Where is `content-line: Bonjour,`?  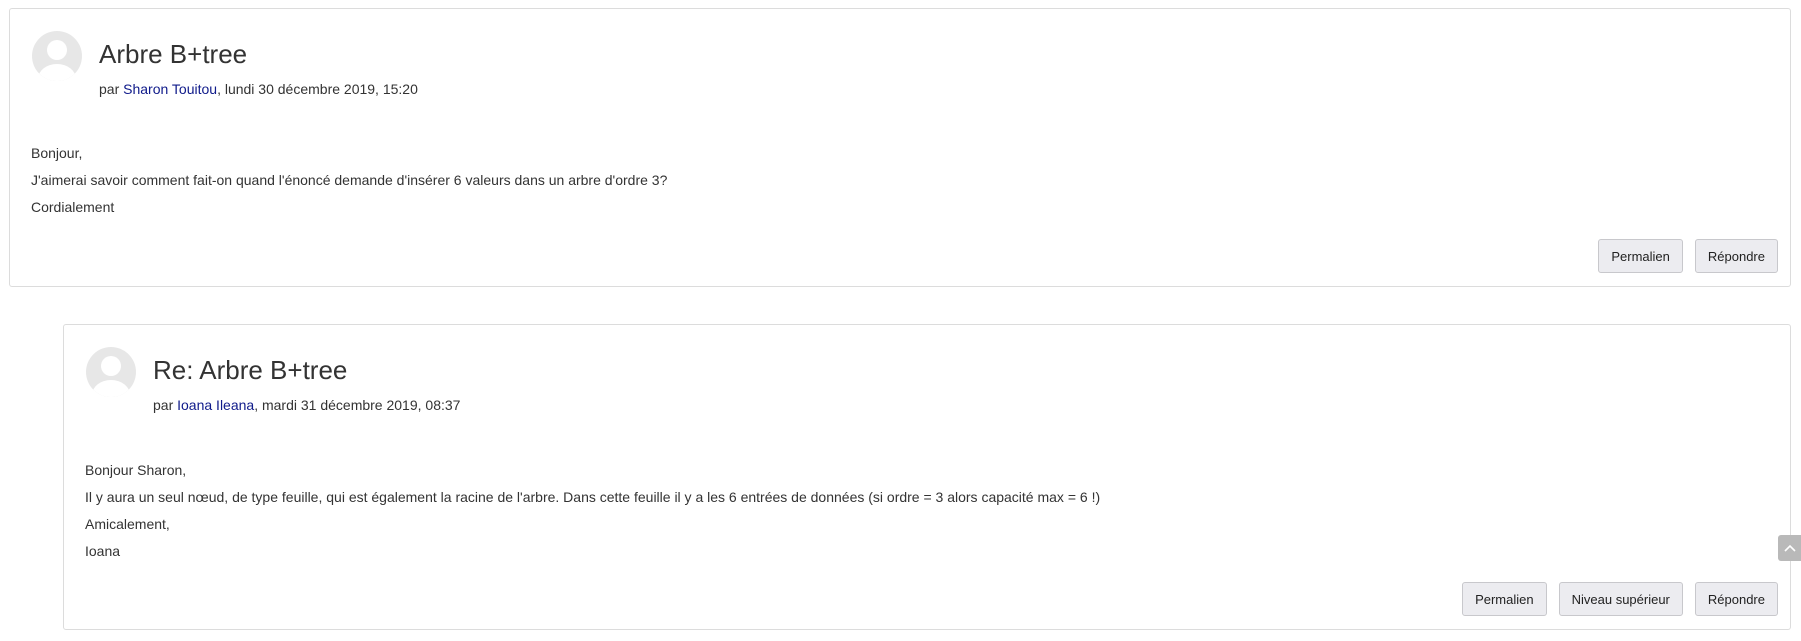 content-line: Bonjour, is located at coordinates (57, 153).